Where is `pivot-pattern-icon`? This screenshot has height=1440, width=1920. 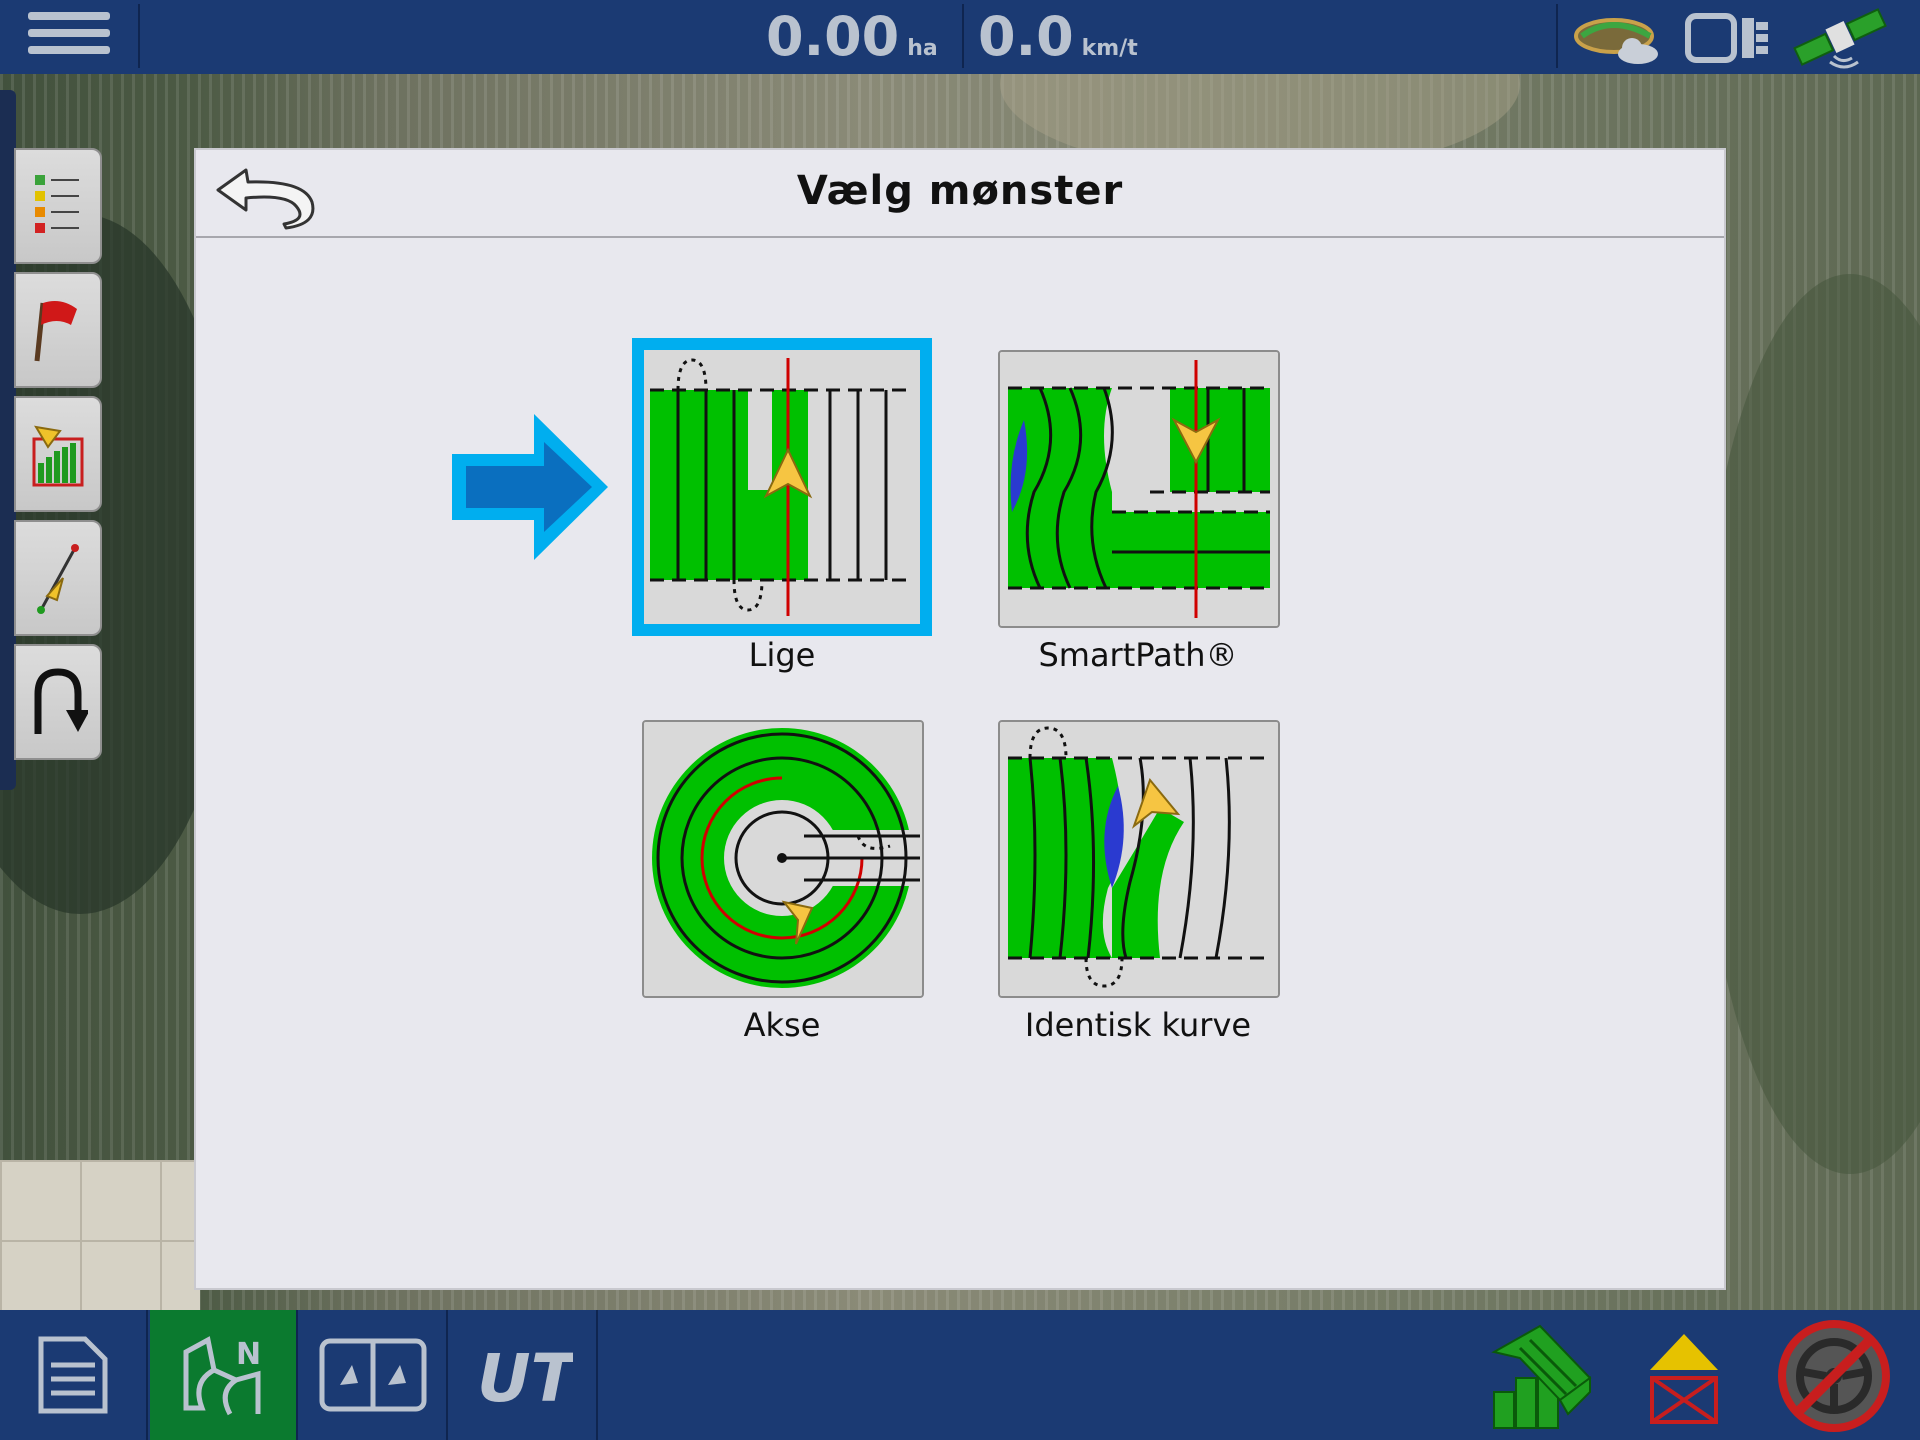
pivot-pattern-icon is located at coordinates (783, 859).